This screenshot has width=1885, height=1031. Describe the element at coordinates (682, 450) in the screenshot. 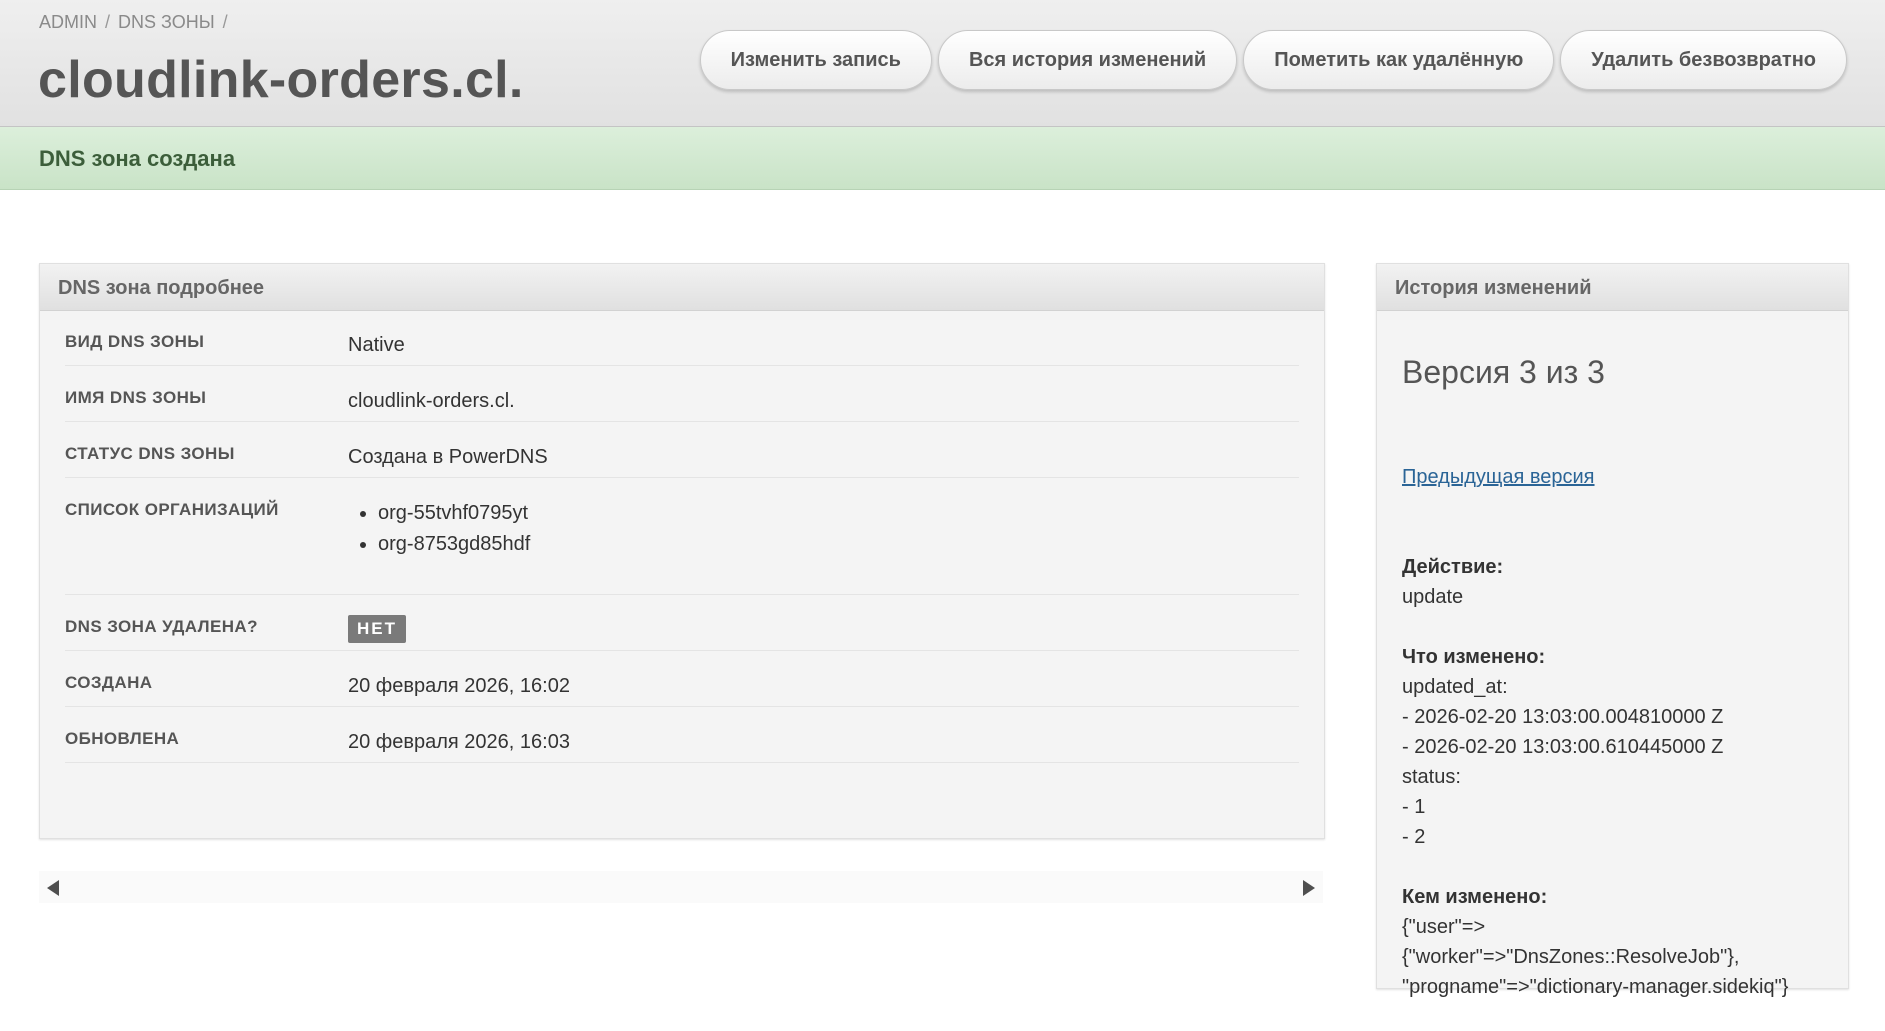

I see `detail-row-status: Статус DNS зоны Создана в PowerDNS` at that location.